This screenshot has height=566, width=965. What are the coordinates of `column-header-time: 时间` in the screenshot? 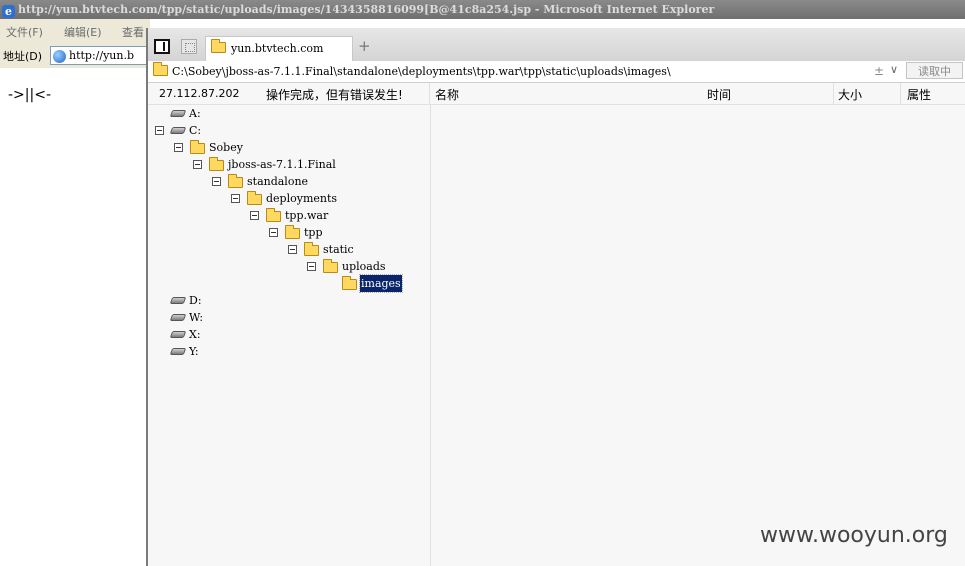 It's located at (719, 94).